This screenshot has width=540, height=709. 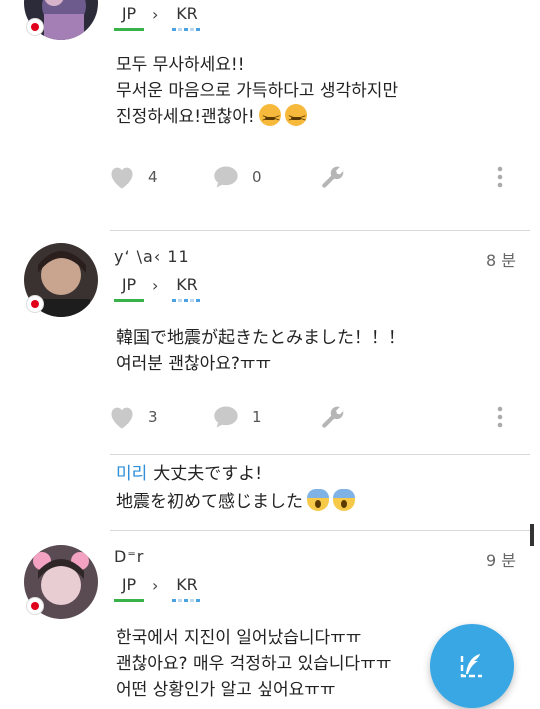 I want to click on post-line: 진정하세요!괜찮아!, so click(x=257, y=118).